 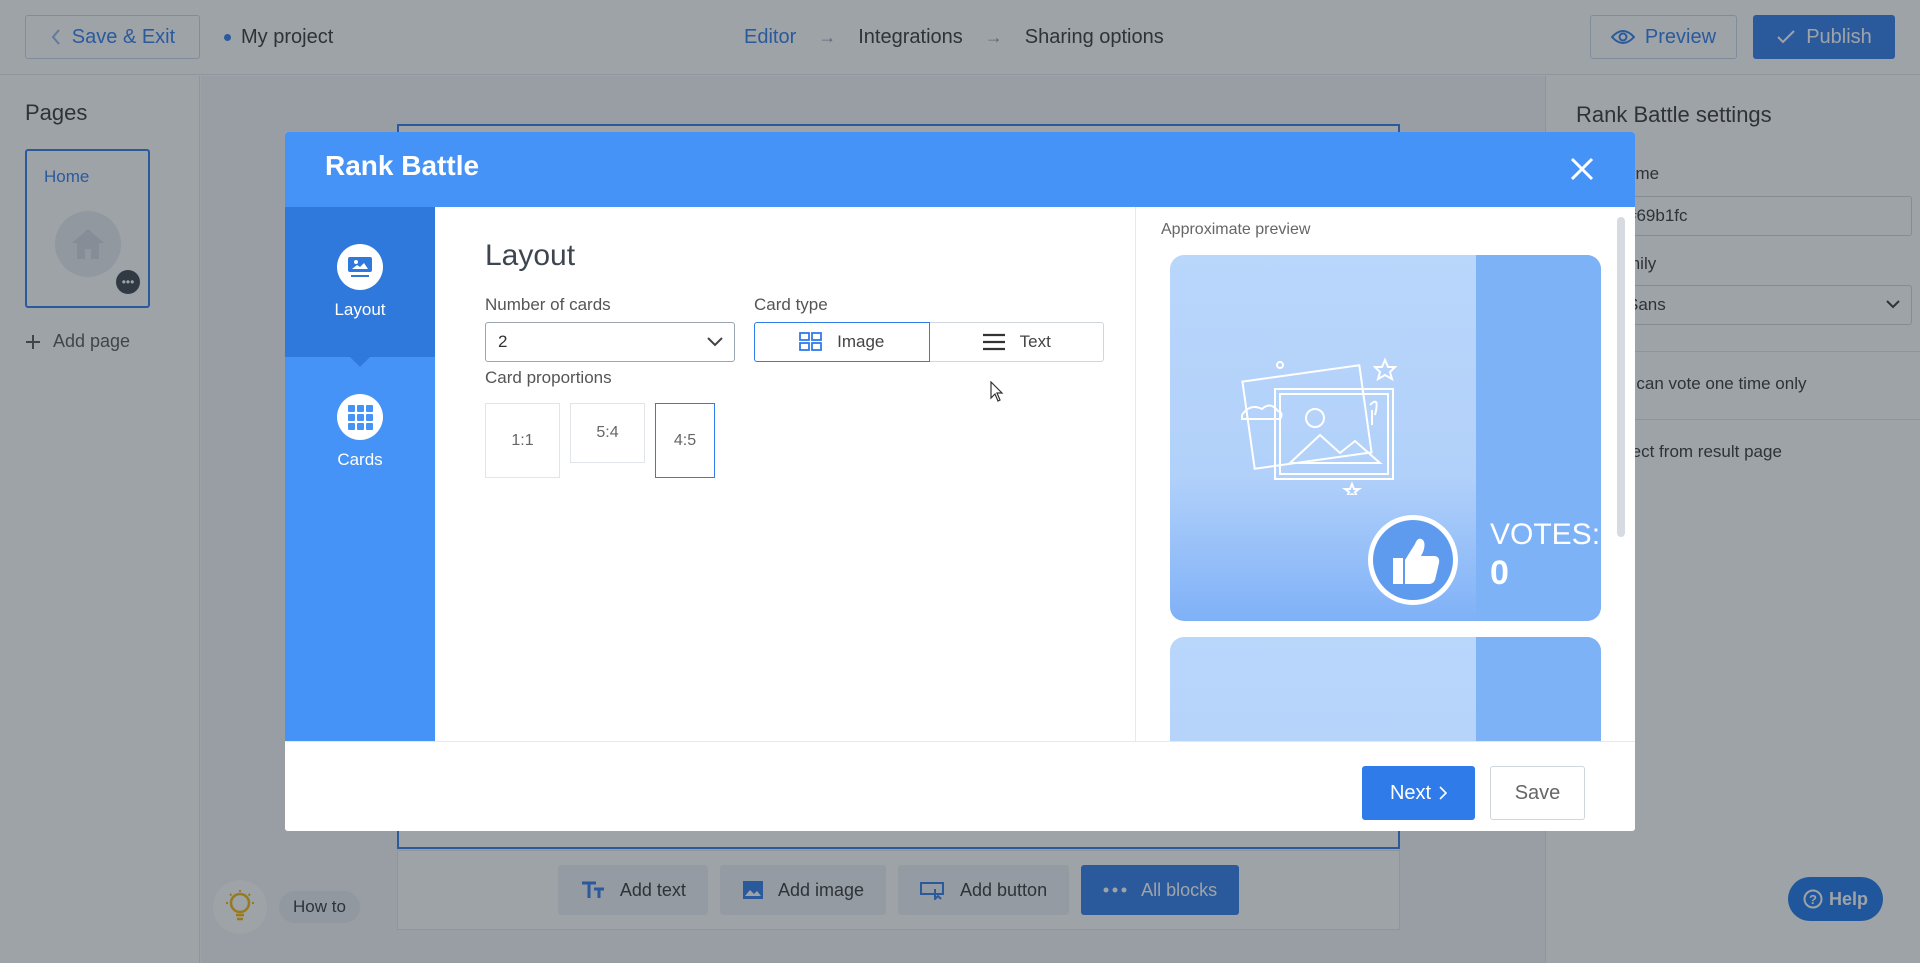 I want to click on modal-footer: Next Save, so click(x=960, y=786).